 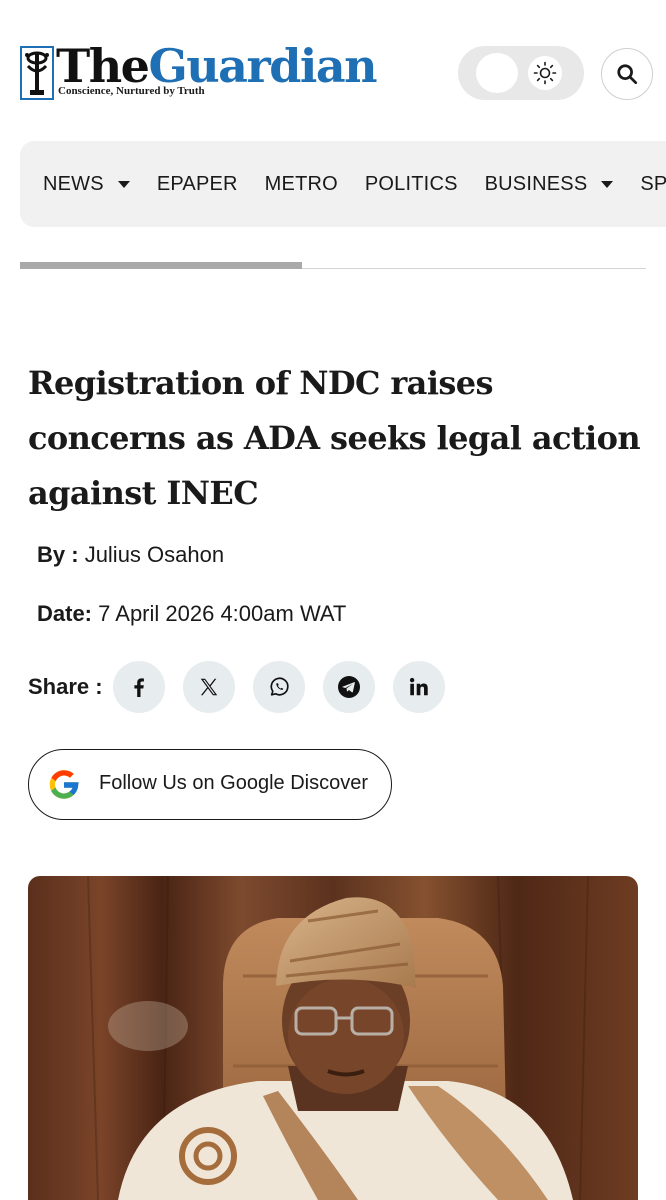 I want to click on nav-item-business: BUSINESS, so click(x=549, y=184).